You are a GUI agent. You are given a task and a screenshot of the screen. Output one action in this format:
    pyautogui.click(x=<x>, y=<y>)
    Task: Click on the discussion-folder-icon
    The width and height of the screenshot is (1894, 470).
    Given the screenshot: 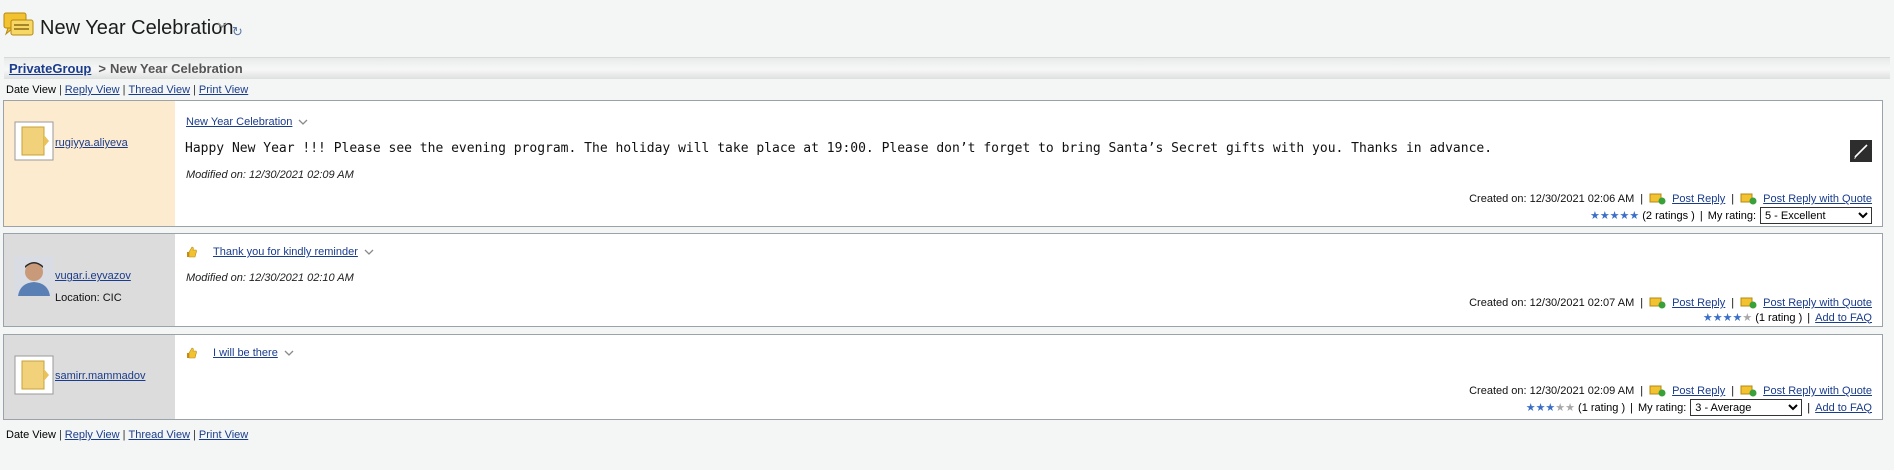 What is the action you would take?
    pyautogui.click(x=18, y=24)
    